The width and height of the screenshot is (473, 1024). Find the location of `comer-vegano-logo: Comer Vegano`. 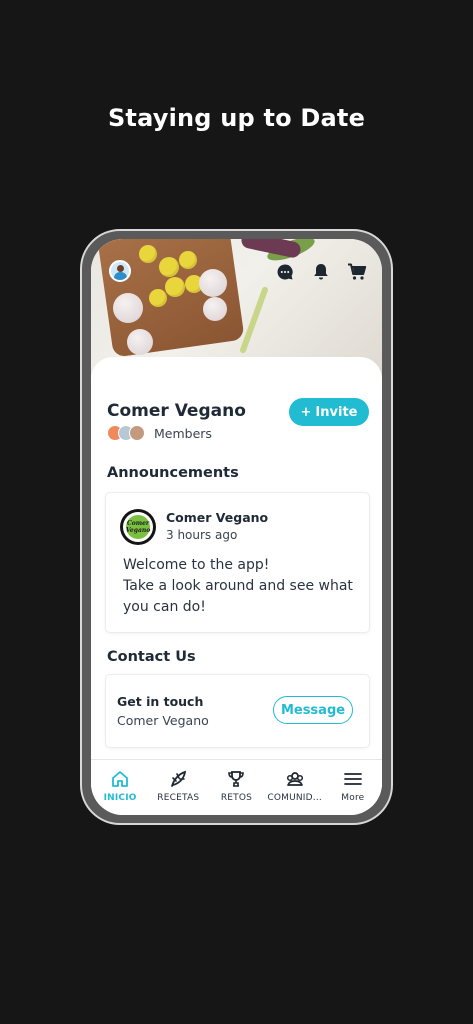

comer-vegano-logo: Comer Vegano is located at coordinates (138, 527).